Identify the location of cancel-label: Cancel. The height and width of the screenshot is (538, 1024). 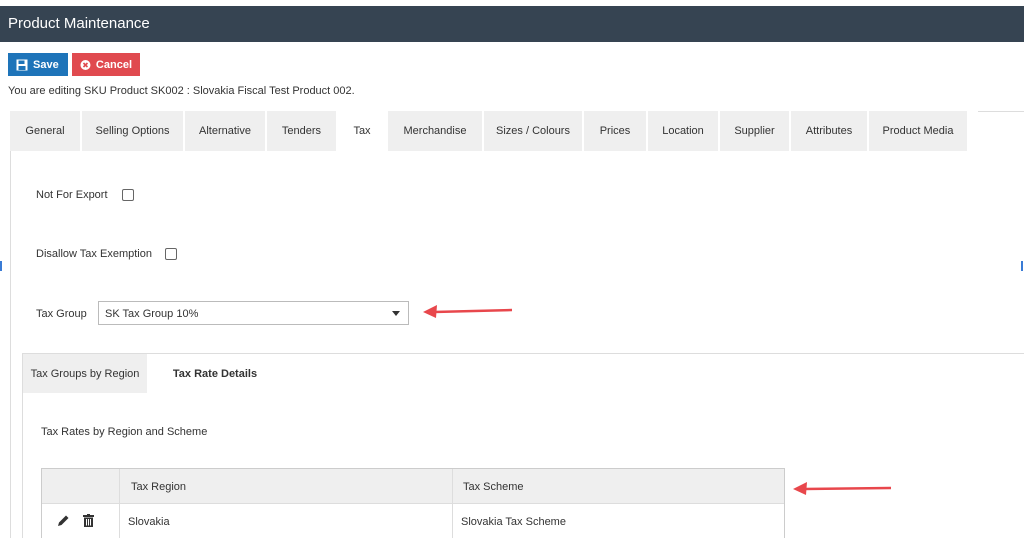
(113, 64).